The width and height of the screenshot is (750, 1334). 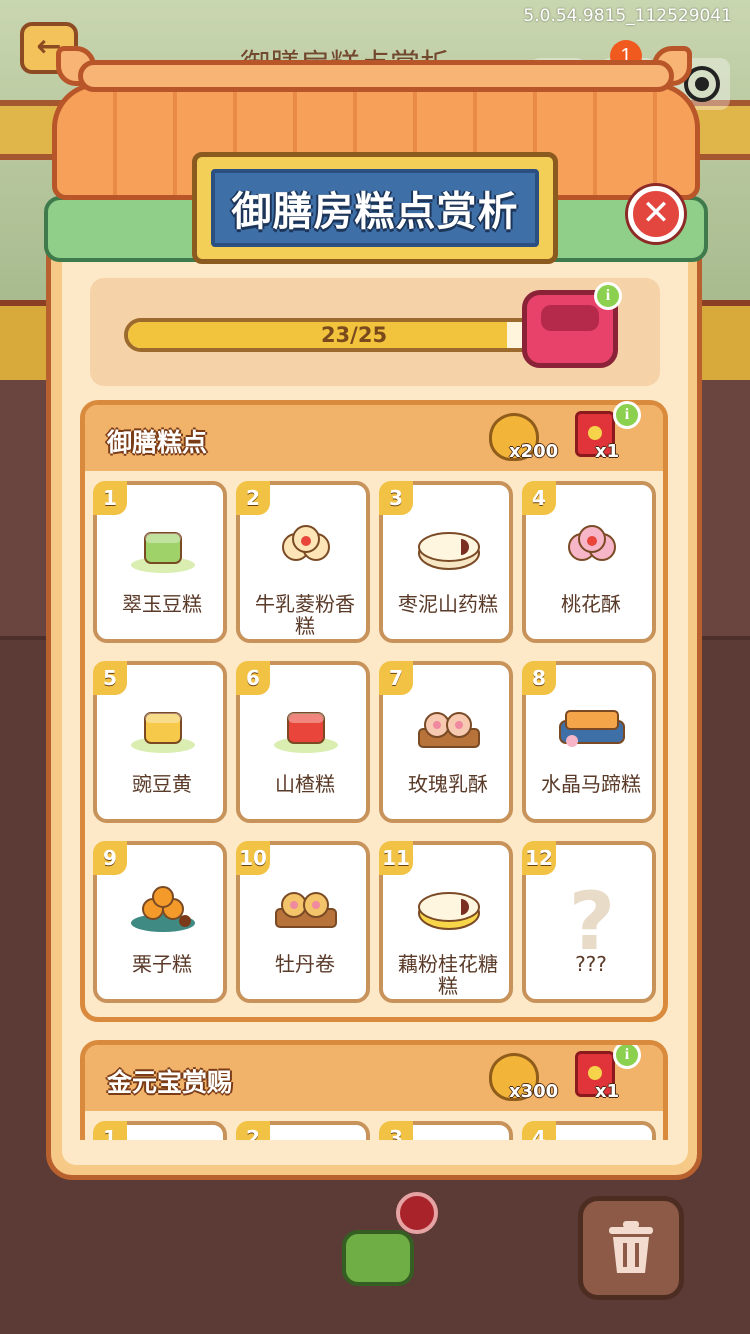 What do you see at coordinates (627, 16) in the screenshot?
I see `version-label: 5.0.54.9815_112529041` at bounding box center [627, 16].